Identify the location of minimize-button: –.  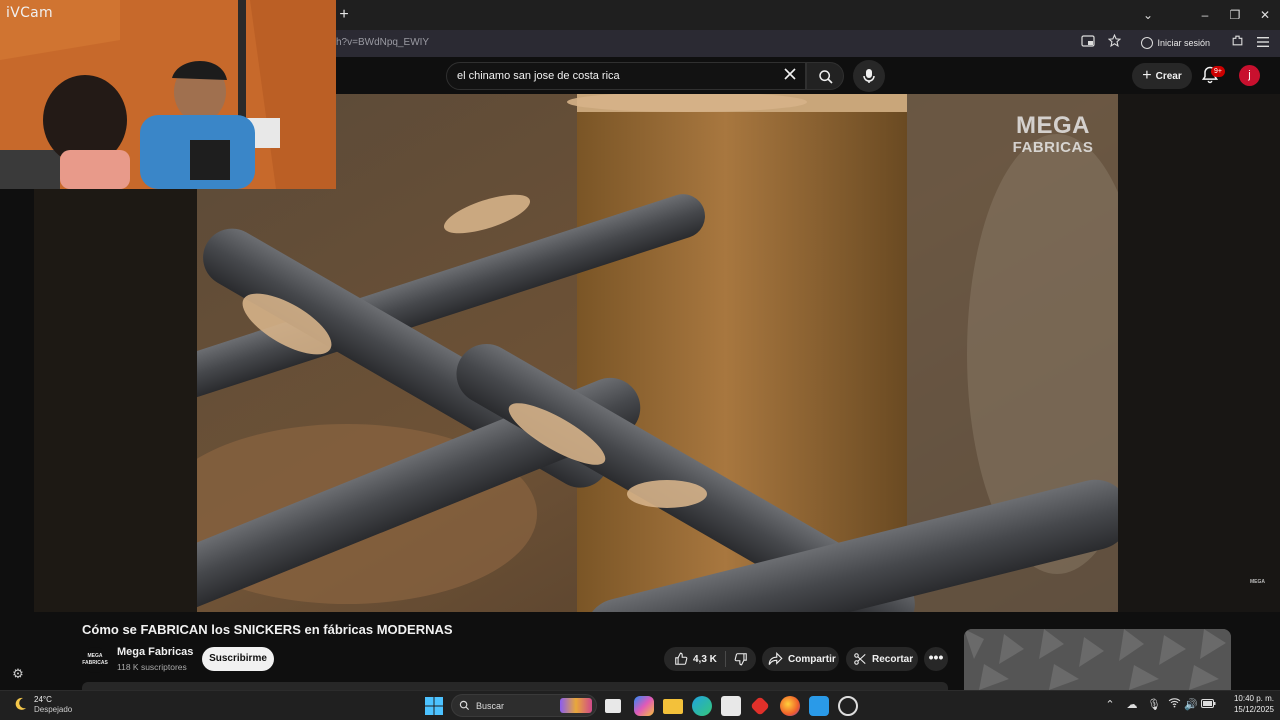
(1205, 15).